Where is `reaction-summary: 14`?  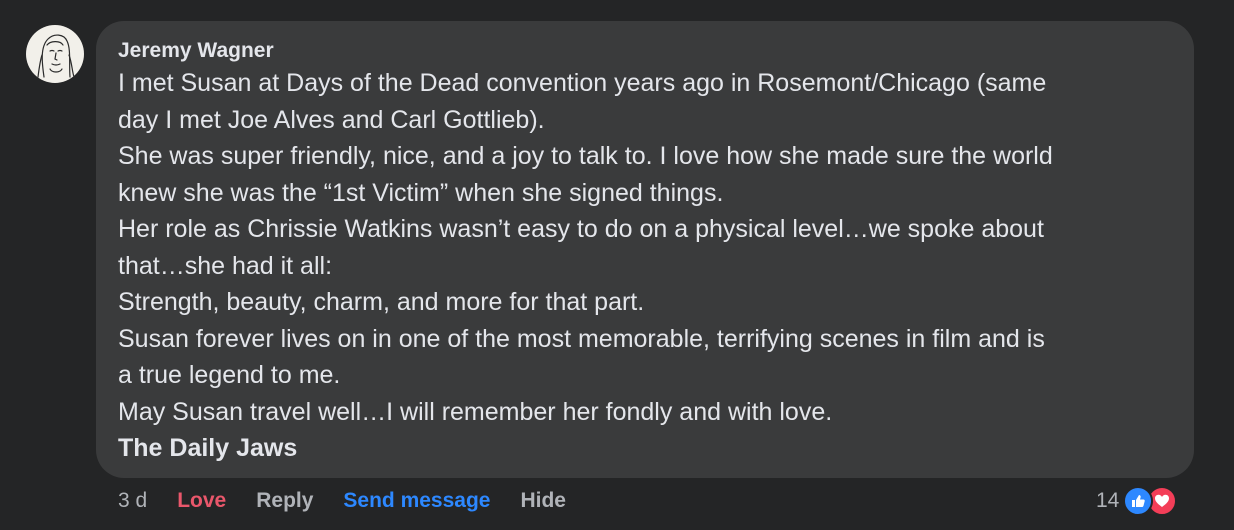
reaction-summary: 14 is located at coordinates (1137, 501).